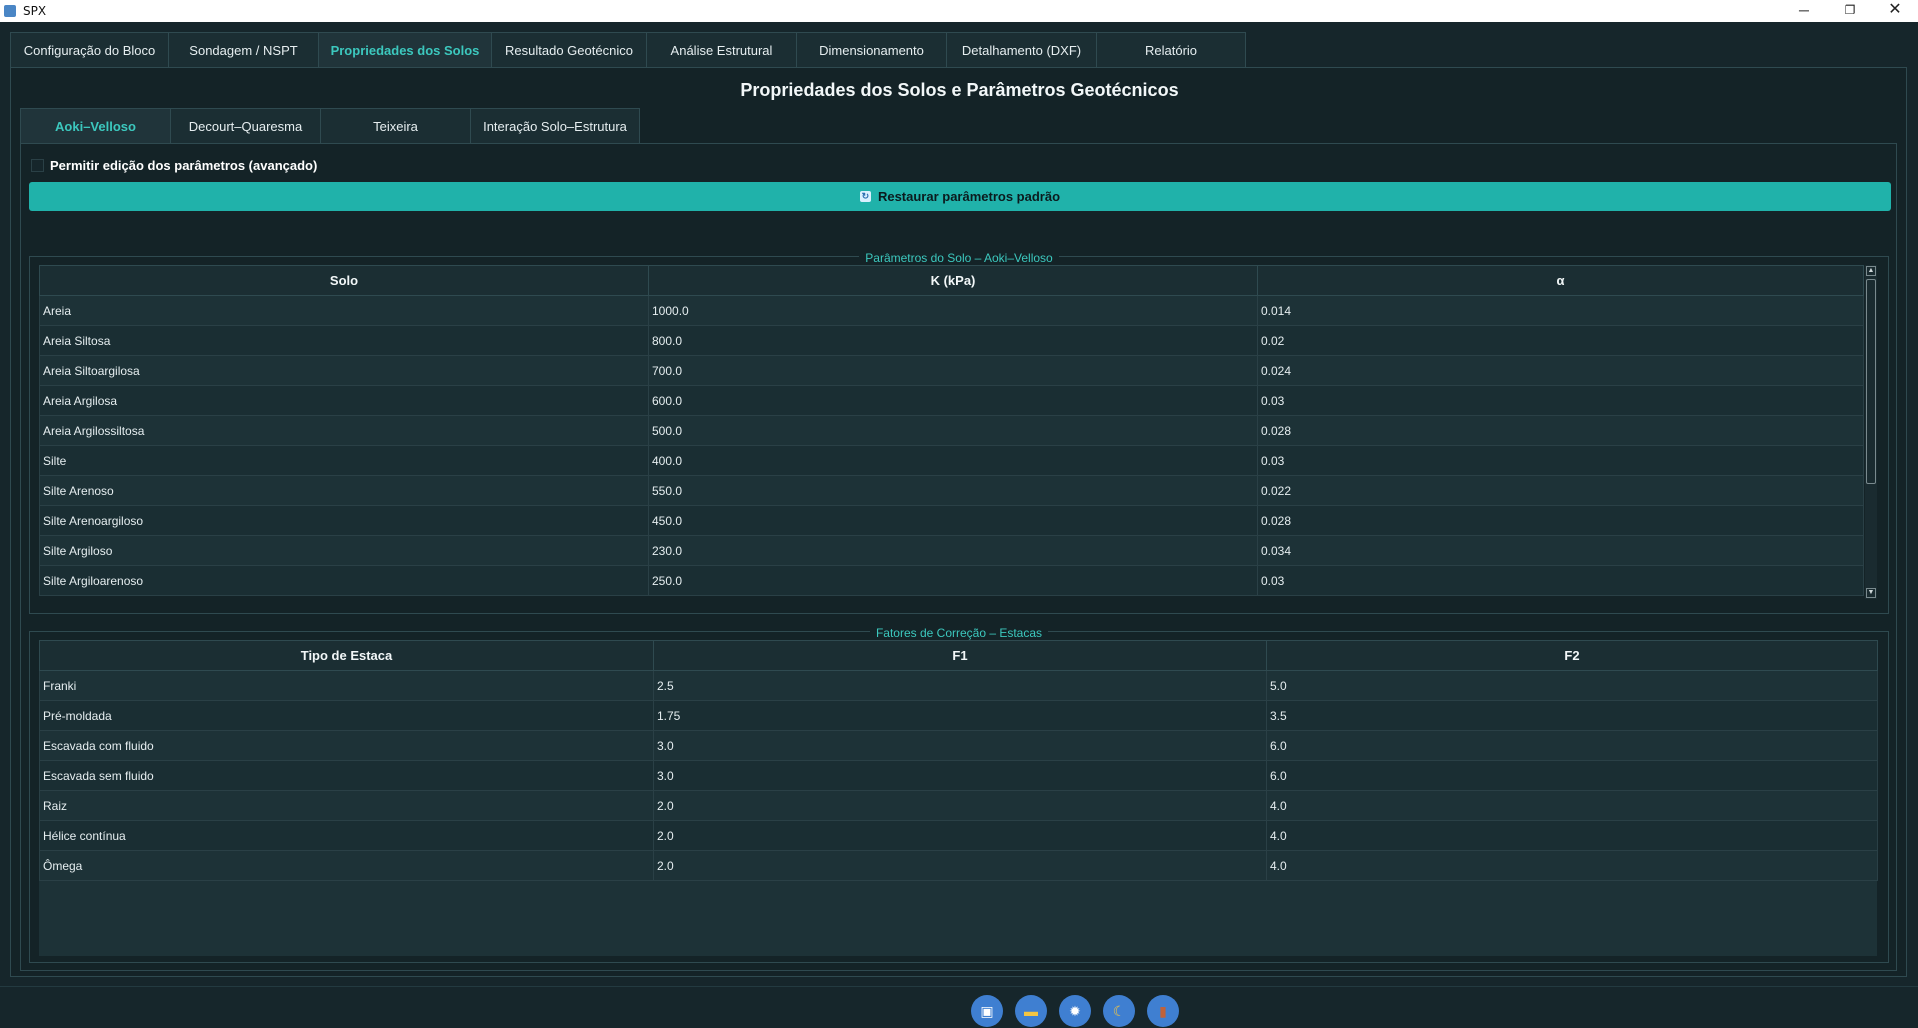 The height and width of the screenshot is (1028, 1918). Describe the element at coordinates (346, 775) in the screenshot. I see `cell-tipo: Escavada sem fluido` at that location.